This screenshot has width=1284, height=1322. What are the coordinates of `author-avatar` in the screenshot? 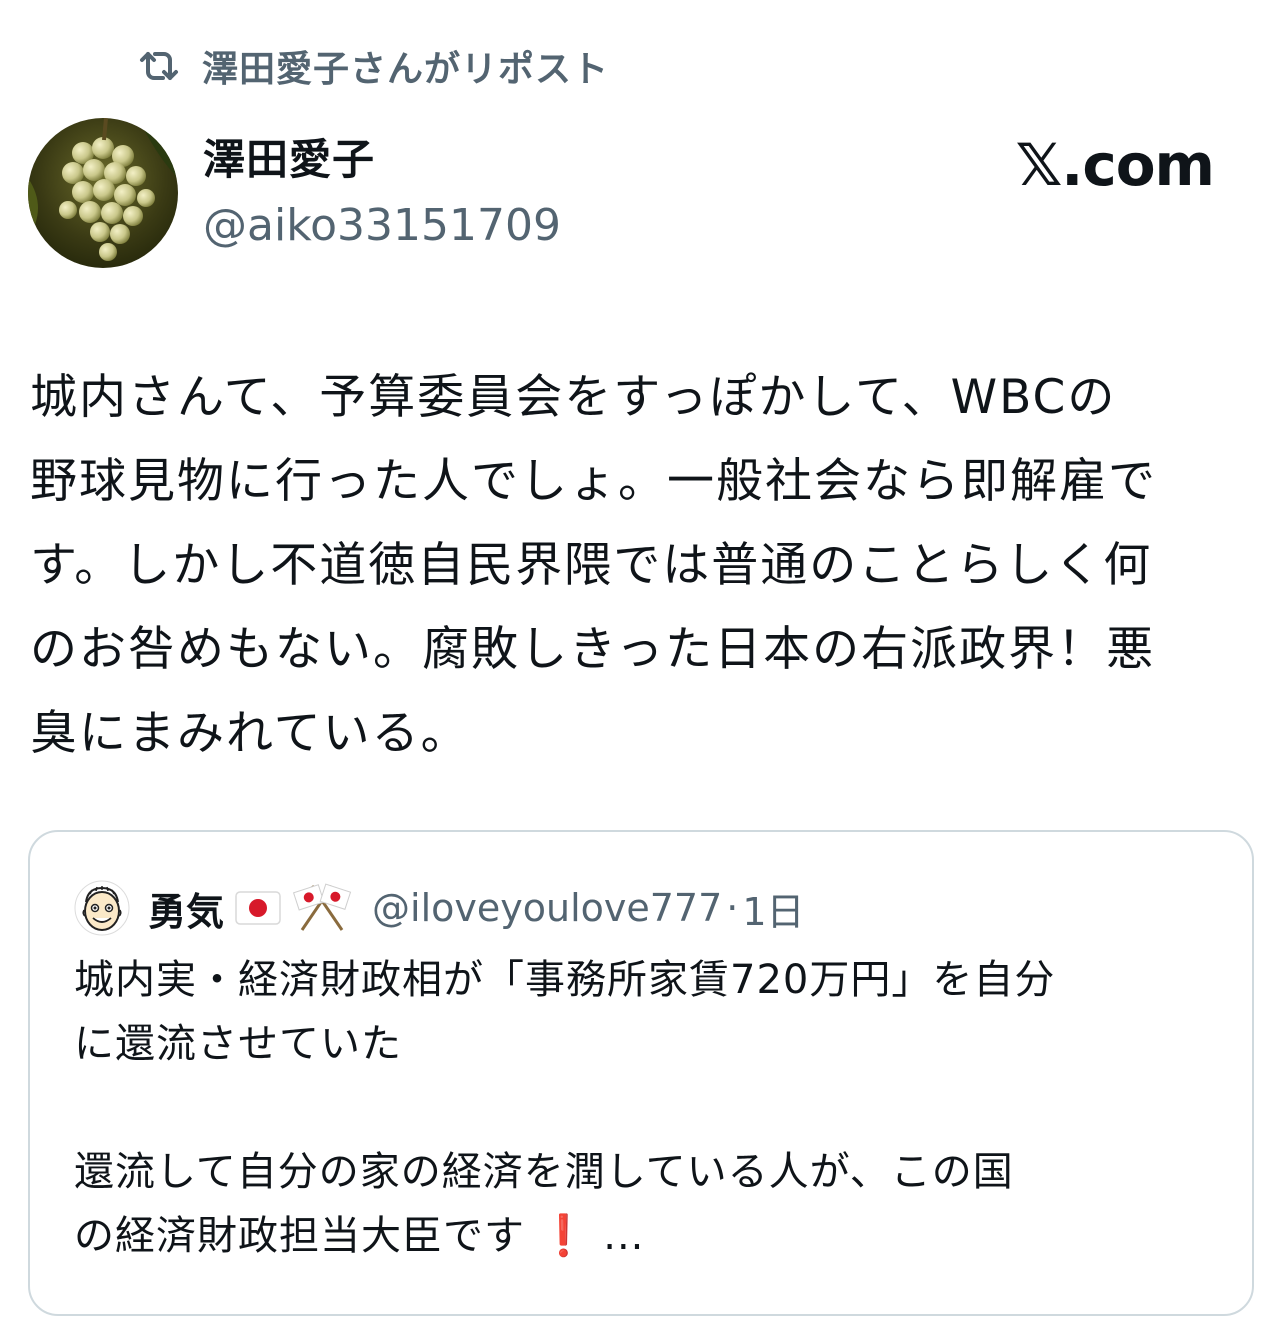 It's located at (103, 193).